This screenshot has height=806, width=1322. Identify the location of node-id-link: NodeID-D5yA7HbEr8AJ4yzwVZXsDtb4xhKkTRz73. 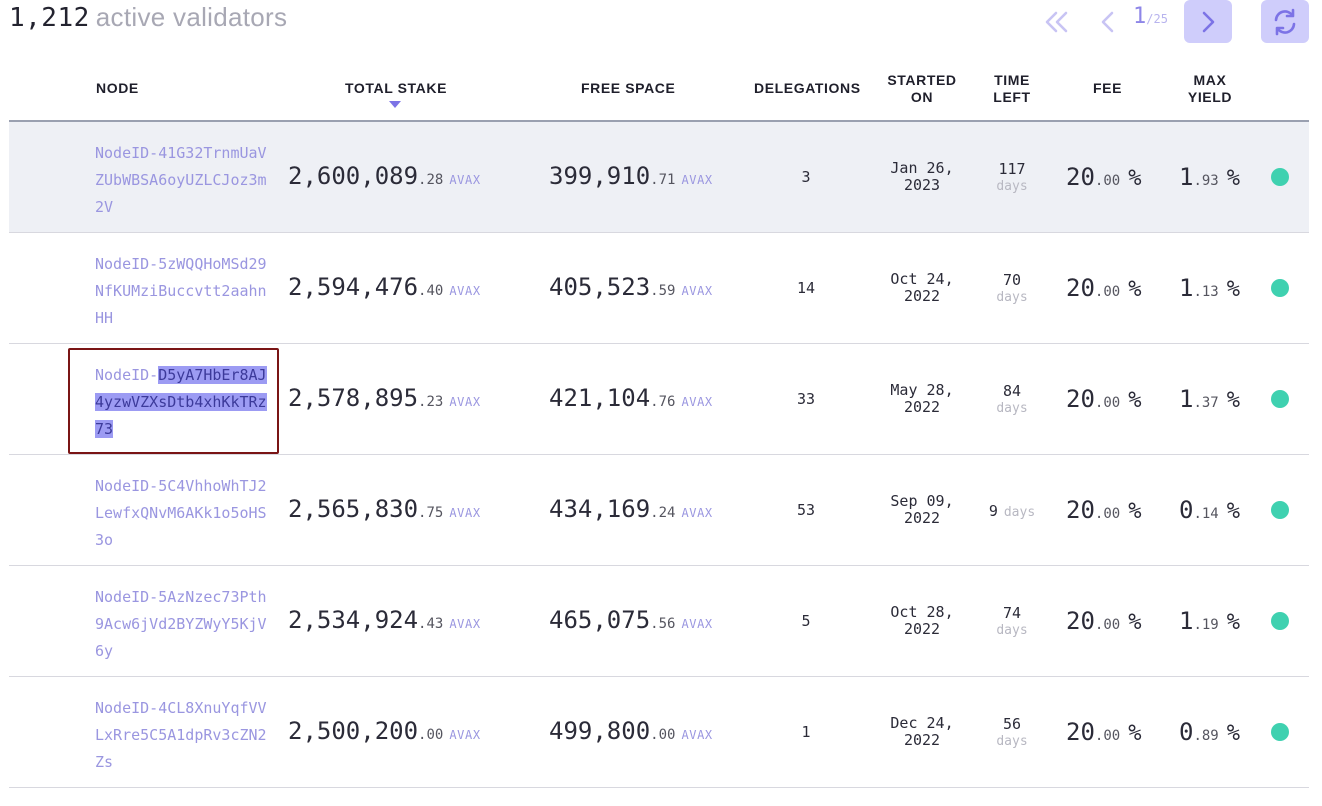
(181, 402).